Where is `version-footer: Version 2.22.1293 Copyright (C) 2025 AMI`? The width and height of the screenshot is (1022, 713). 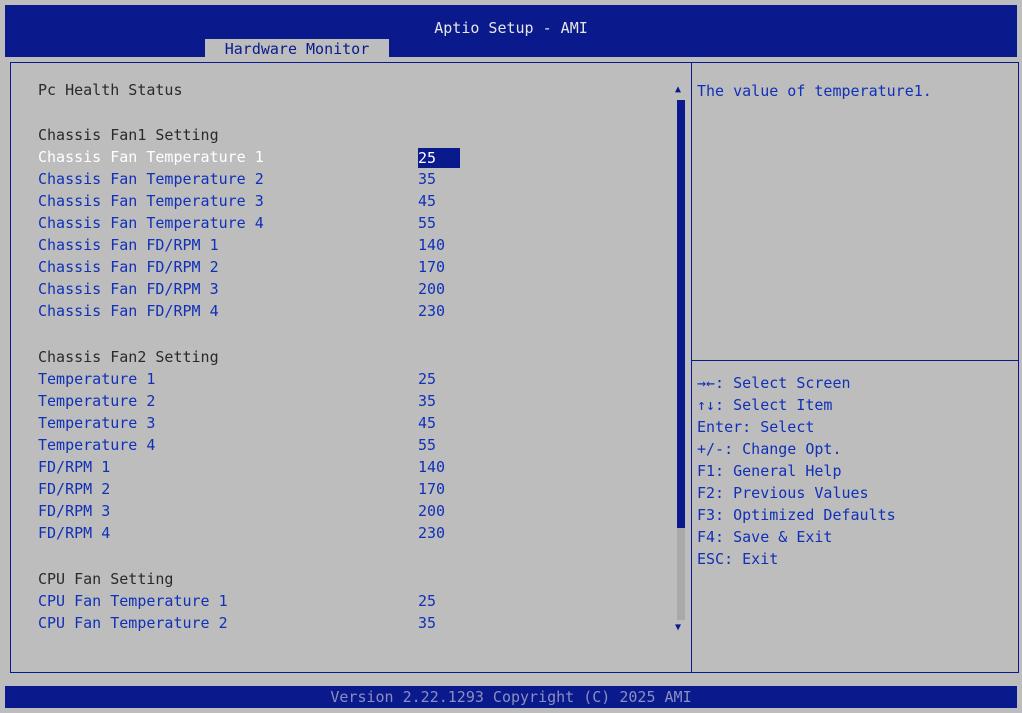
version-footer: Version 2.22.1293 Copyright (C) 2025 AMI is located at coordinates (511, 697).